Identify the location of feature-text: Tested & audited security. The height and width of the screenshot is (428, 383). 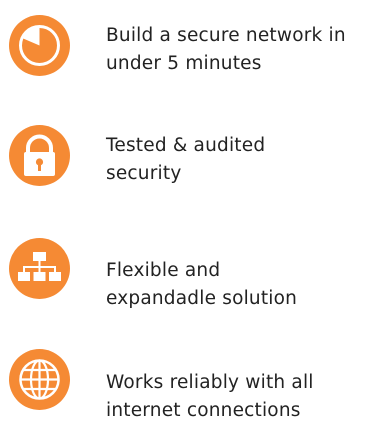
(242, 160).